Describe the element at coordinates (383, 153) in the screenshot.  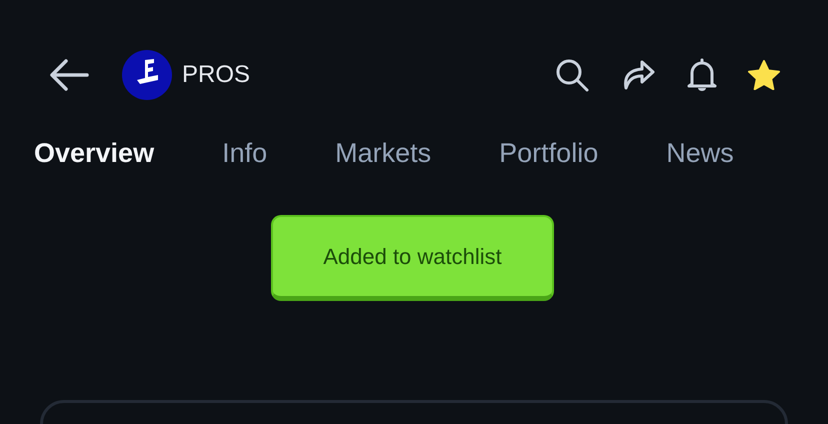
I see `tab: Markets` at that location.